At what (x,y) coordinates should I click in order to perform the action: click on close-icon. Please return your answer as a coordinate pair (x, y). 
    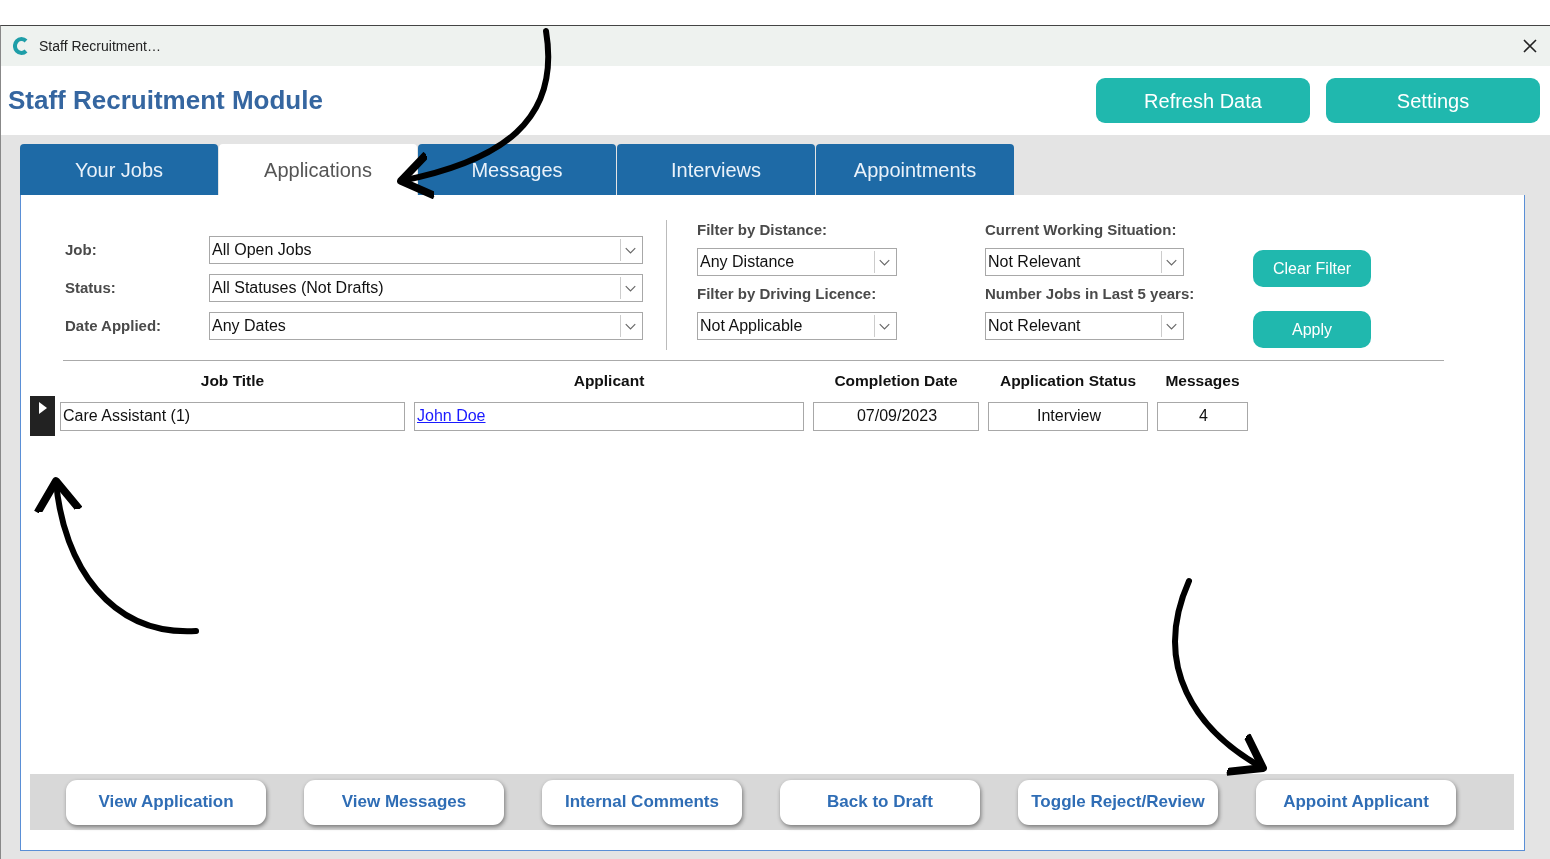
    Looking at the image, I should click on (1530, 46).